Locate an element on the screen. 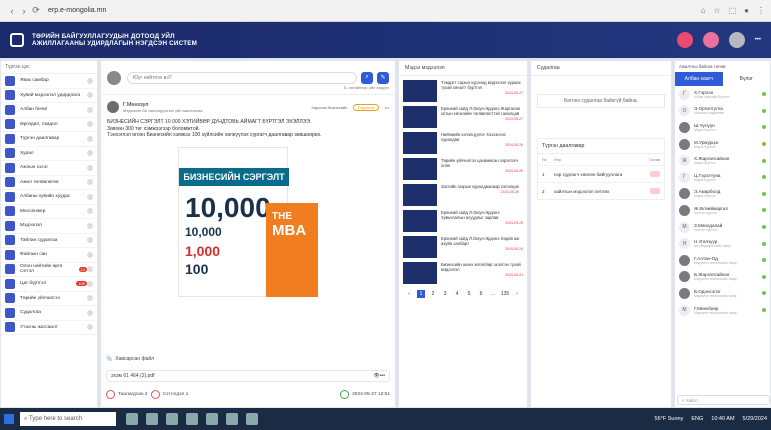 The width and height of the screenshot is (771, 430). person-row: Э.Амарболд Мэдээ бүртгэл is located at coordinates (722, 194).